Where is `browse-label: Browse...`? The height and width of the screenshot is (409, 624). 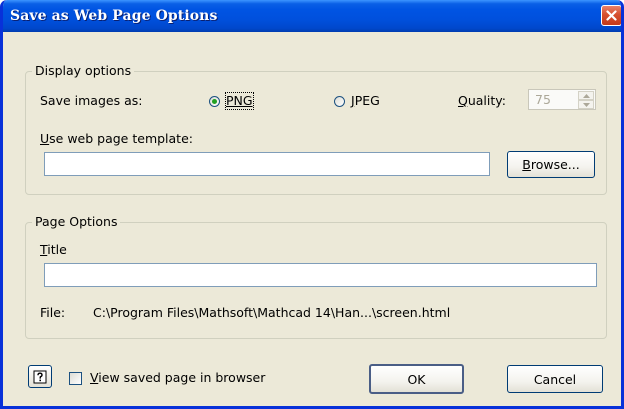
browse-label: Browse... is located at coordinates (550, 164).